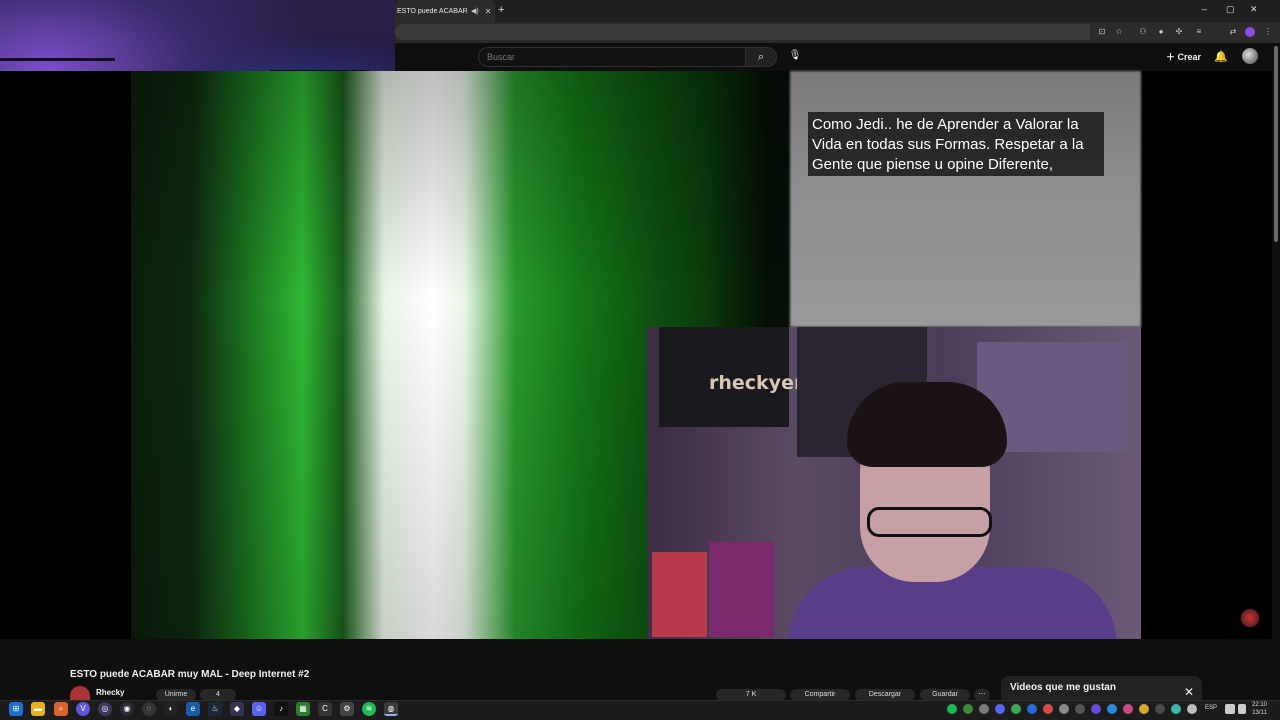 The height and width of the screenshot is (720, 1280). What do you see at coordinates (1171, 57) in the screenshot?
I see `plus-icon: ＋` at bounding box center [1171, 57].